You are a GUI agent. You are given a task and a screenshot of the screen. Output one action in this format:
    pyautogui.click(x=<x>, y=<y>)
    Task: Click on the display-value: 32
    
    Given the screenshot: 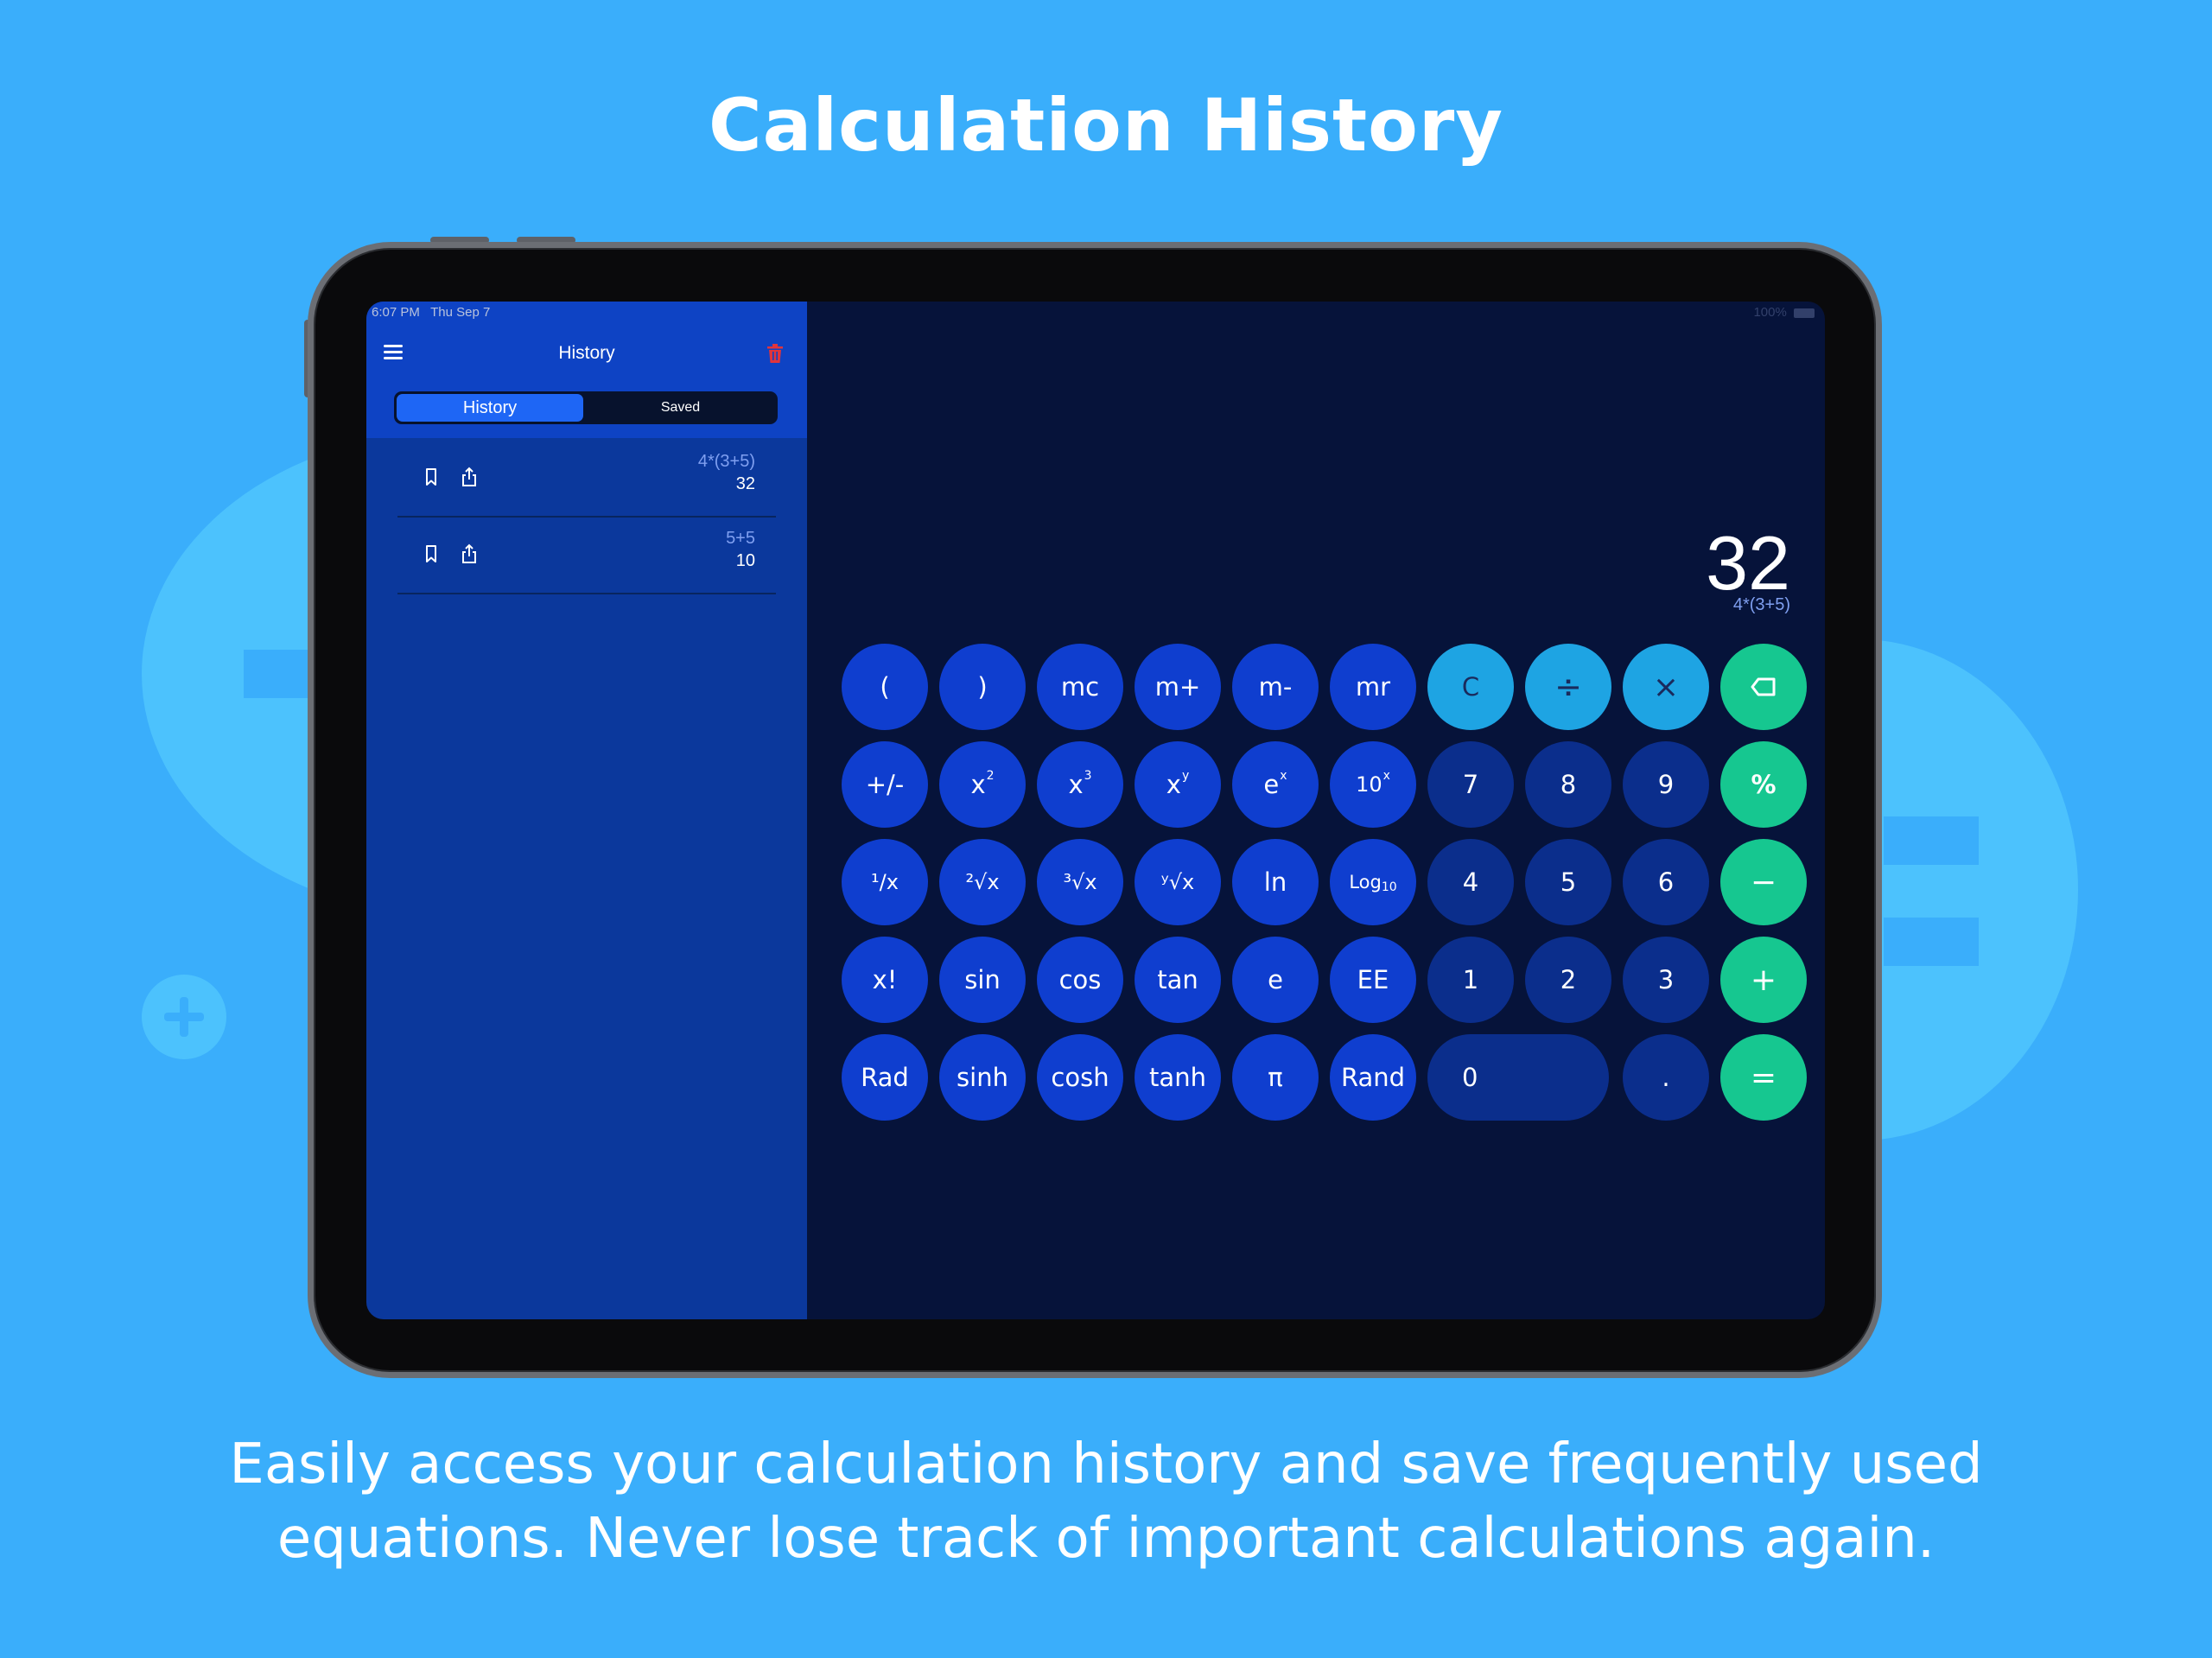 What is the action you would take?
    pyautogui.click(x=1748, y=563)
    